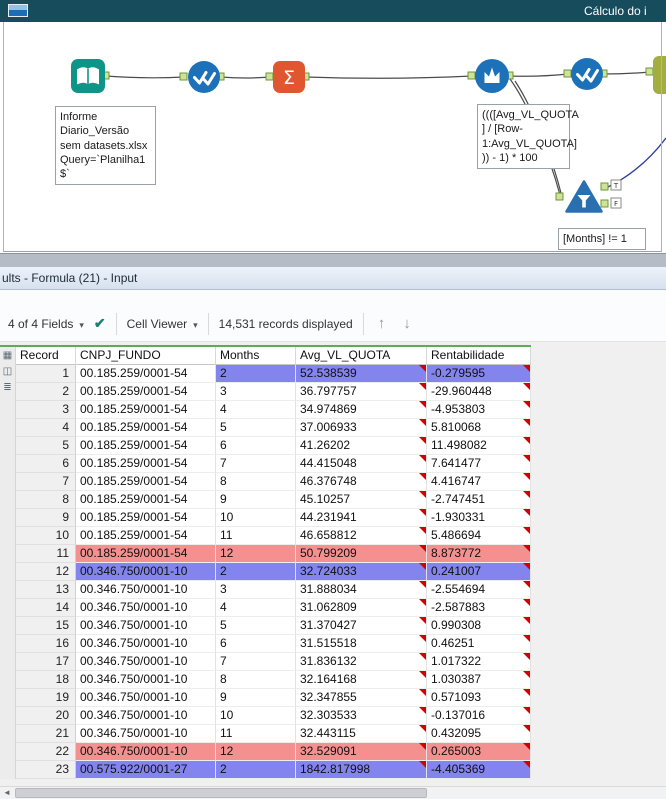 The height and width of the screenshot is (799, 666). What do you see at coordinates (361, 662) in the screenshot?
I see `cell-avg-vl-quota: 31.836132` at bounding box center [361, 662].